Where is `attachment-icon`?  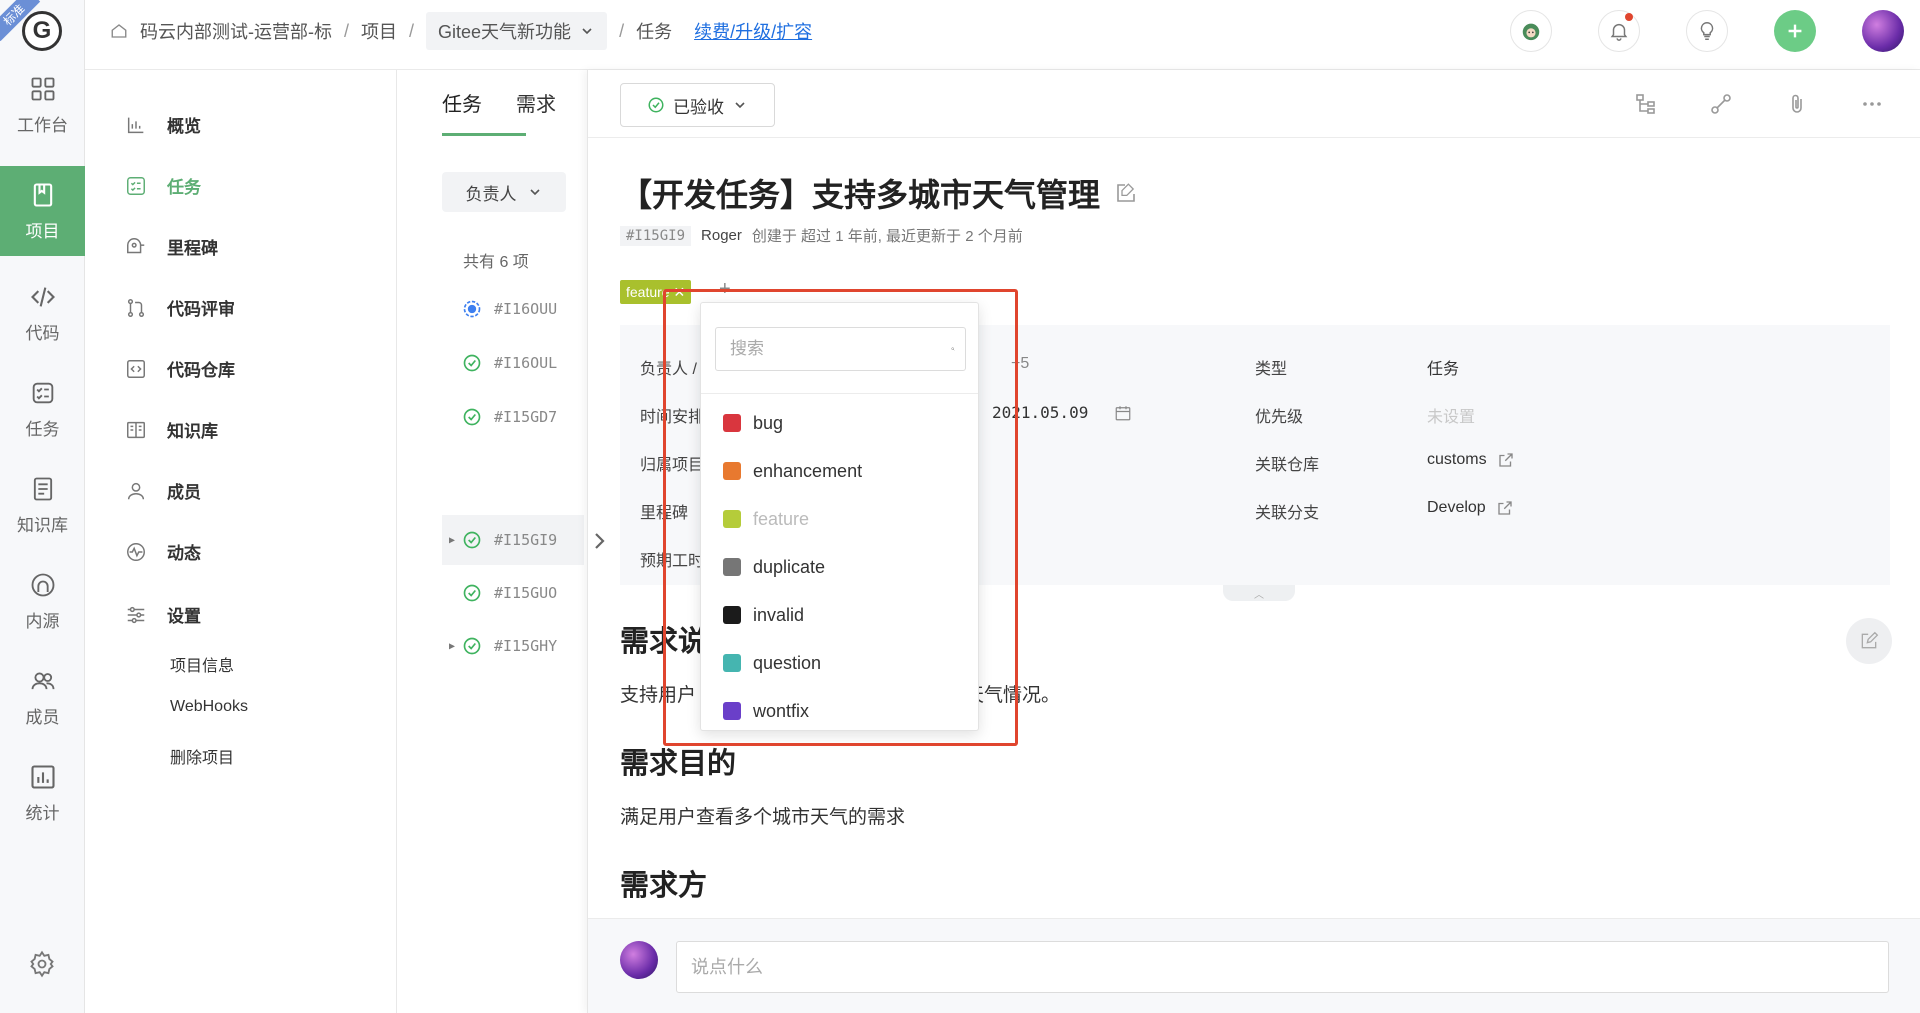
attachment-icon is located at coordinates (1797, 104).